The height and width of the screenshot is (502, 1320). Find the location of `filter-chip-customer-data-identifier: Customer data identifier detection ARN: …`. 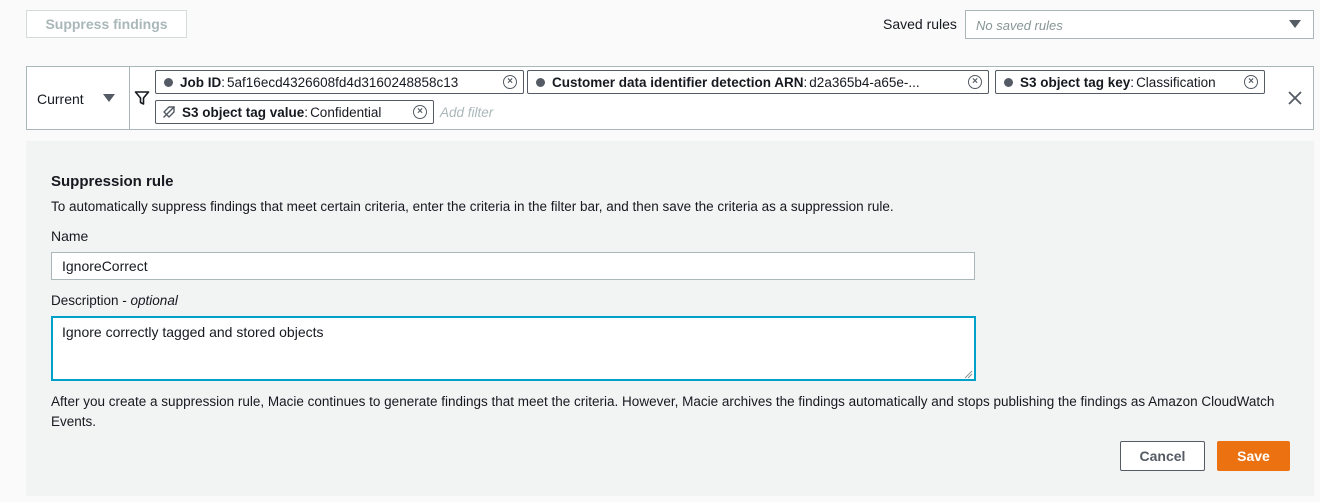

filter-chip-customer-data-identifier: Customer data identifier detection ARN: … is located at coordinates (758, 82).